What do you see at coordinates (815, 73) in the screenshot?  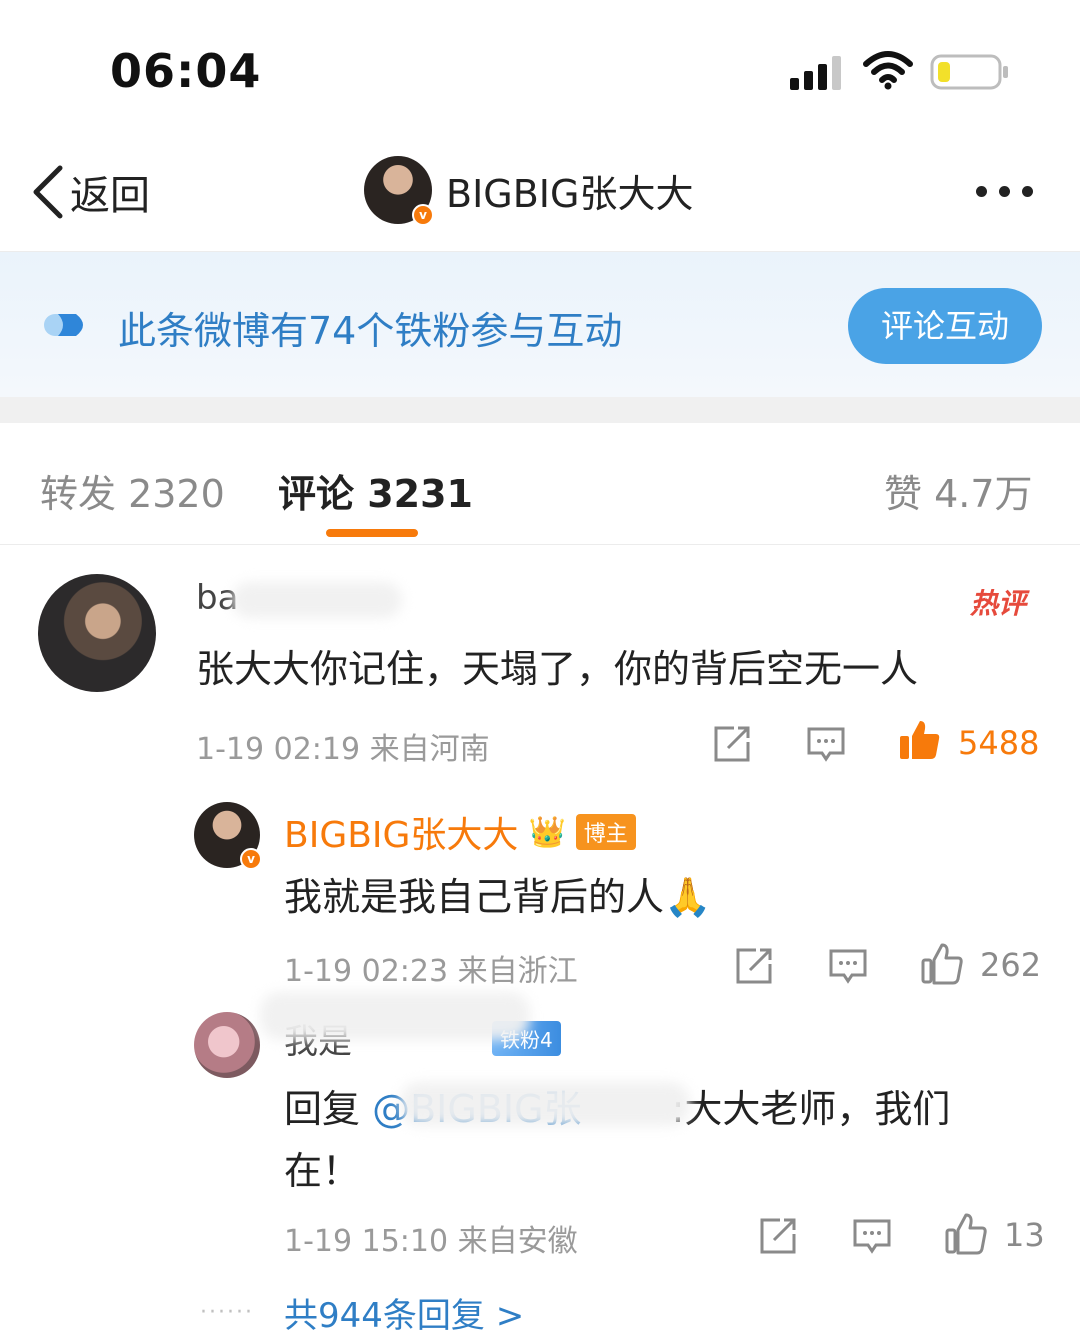 I see `cellular-signal-icon` at bounding box center [815, 73].